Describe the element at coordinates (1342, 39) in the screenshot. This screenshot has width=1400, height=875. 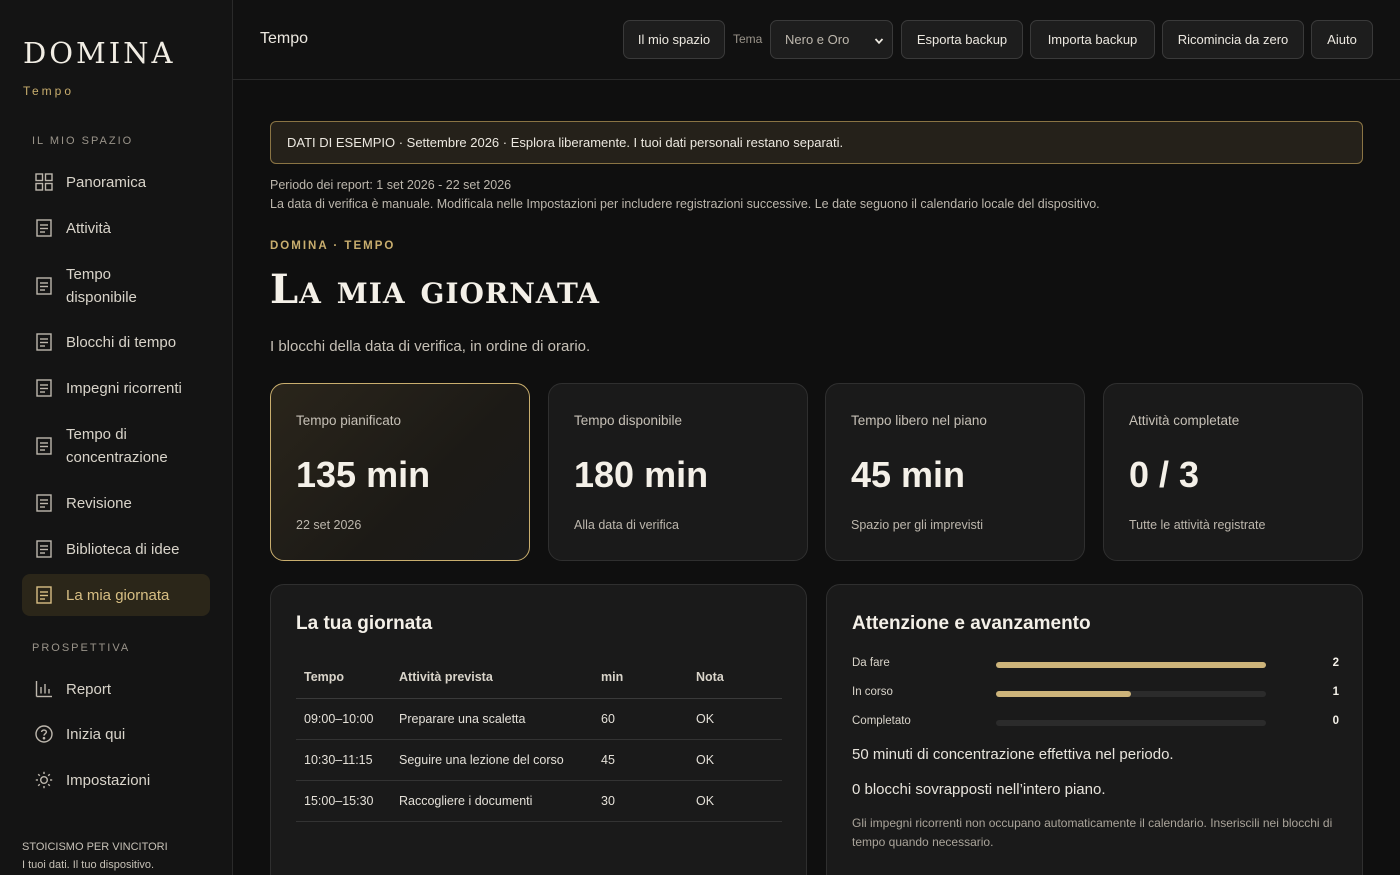
I see `help-button: Aiuto` at that location.